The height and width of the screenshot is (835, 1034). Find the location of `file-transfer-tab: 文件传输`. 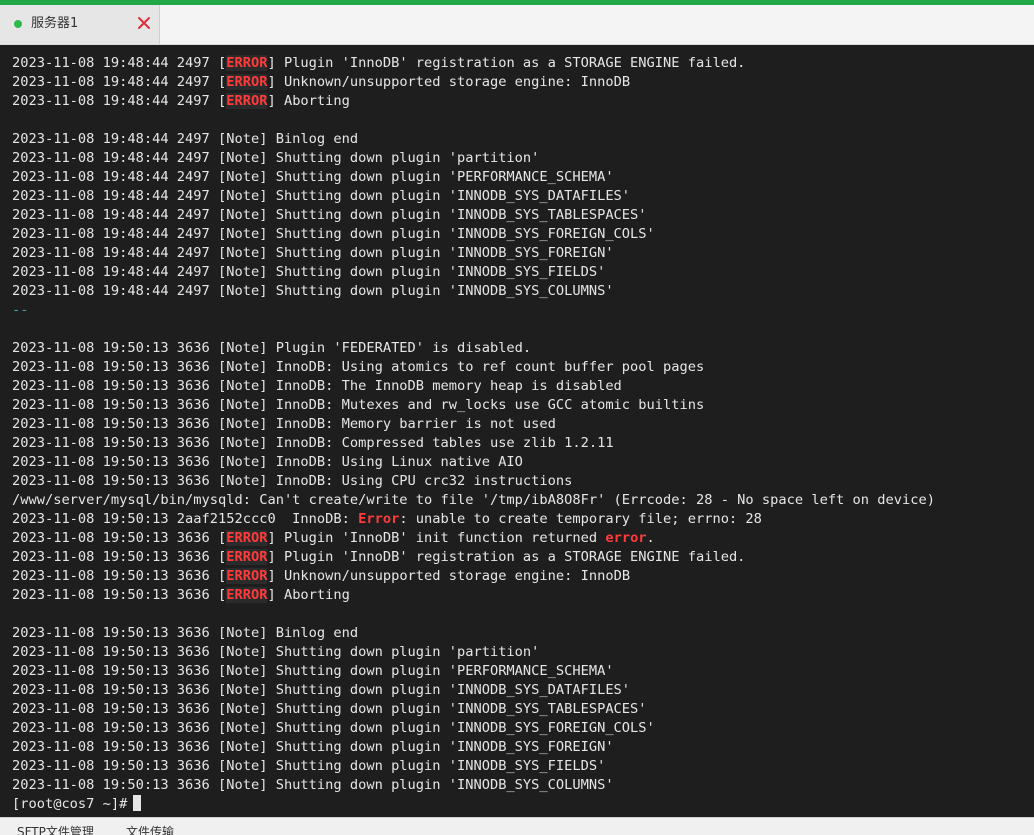

file-transfer-tab: 文件传输 is located at coordinates (150, 830).